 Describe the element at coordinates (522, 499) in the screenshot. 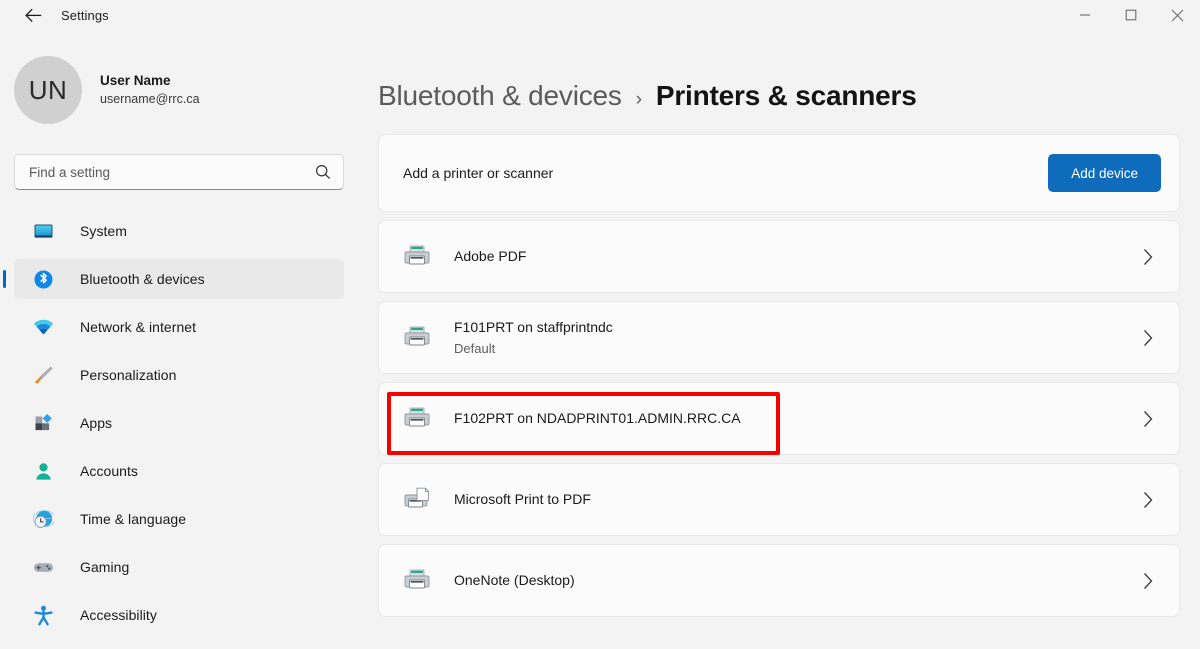

I see `printer-name: Microsoft Print to PDF` at that location.